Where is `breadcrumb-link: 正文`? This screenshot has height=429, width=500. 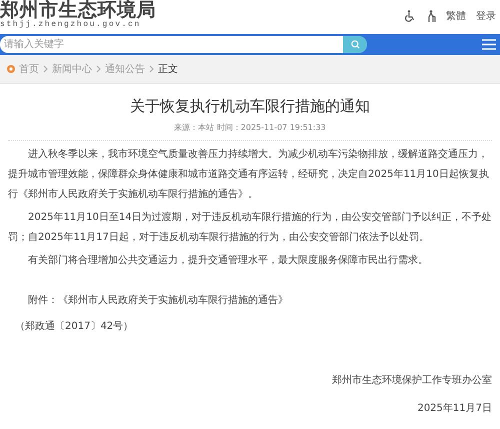
breadcrumb-link: 正文 is located at coordinates (168, 69).